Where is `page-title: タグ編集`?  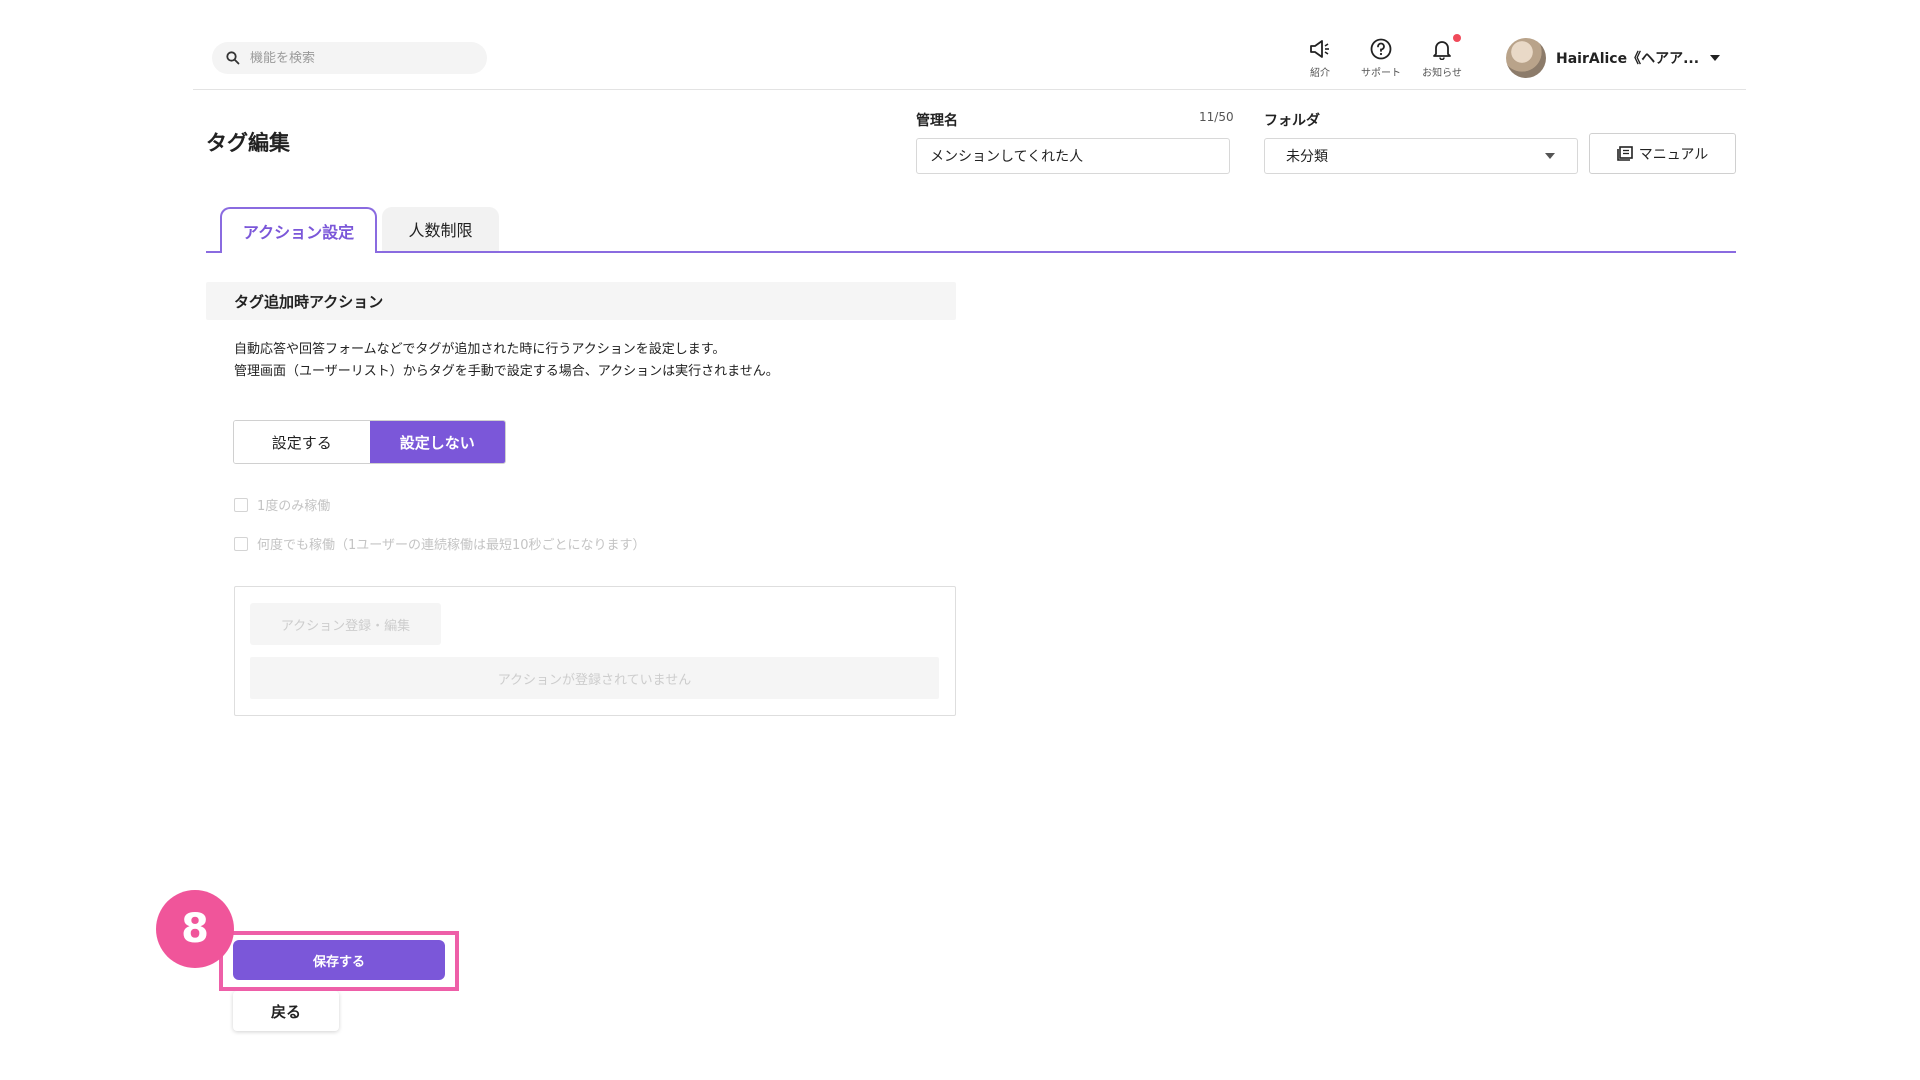
page-title: タグ編集 is located at coordinates (248, 143).